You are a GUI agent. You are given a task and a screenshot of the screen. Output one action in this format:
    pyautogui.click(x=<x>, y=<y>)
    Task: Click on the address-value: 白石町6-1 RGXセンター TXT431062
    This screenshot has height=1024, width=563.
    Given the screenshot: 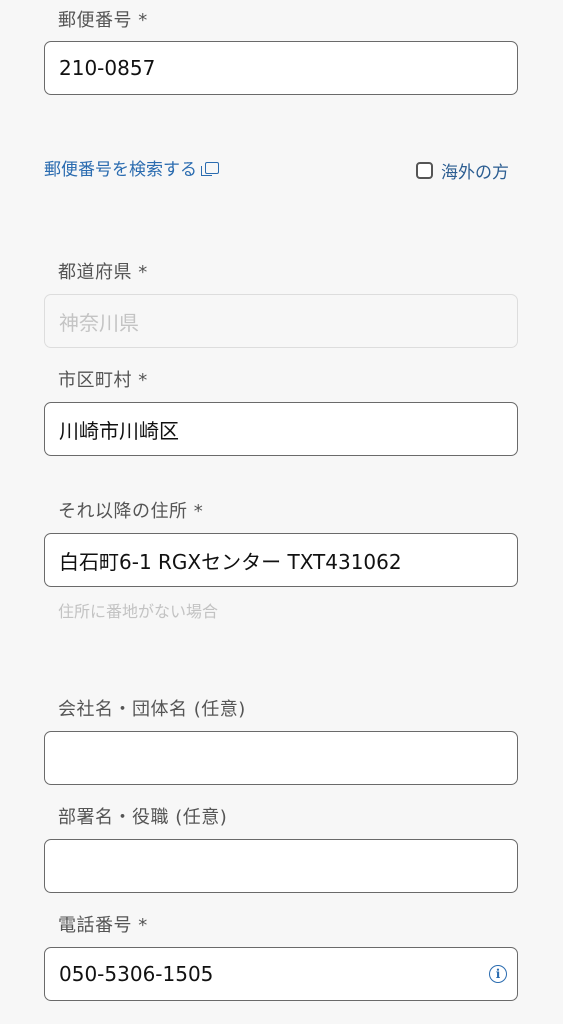 What is the action you would take?
    pyautogui.click(x=230, y=561)
    